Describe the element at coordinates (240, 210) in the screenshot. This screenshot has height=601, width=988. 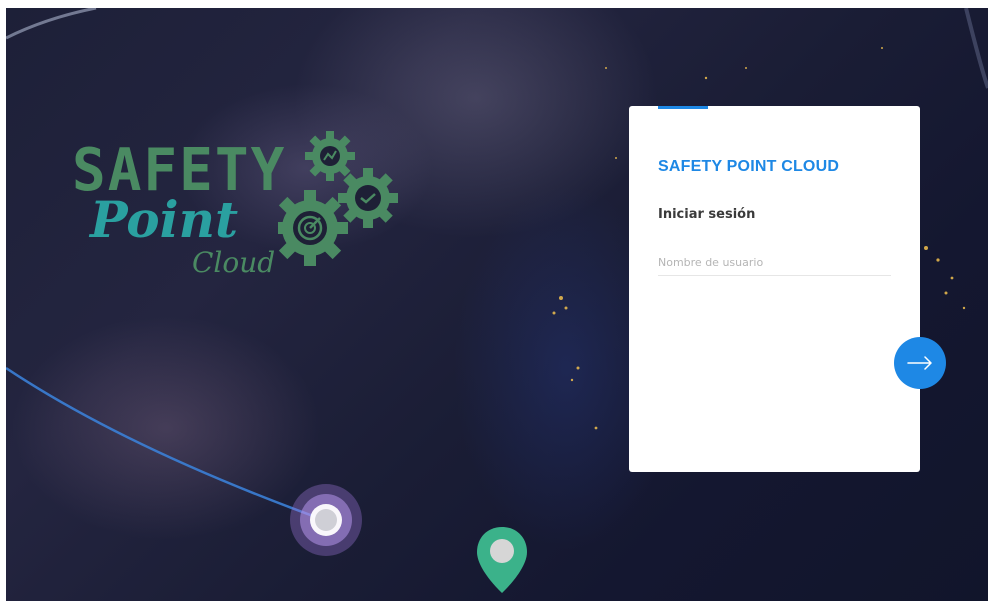
I see `safety-point-cloud-logo: SAFETY Point Cloud` at that location.